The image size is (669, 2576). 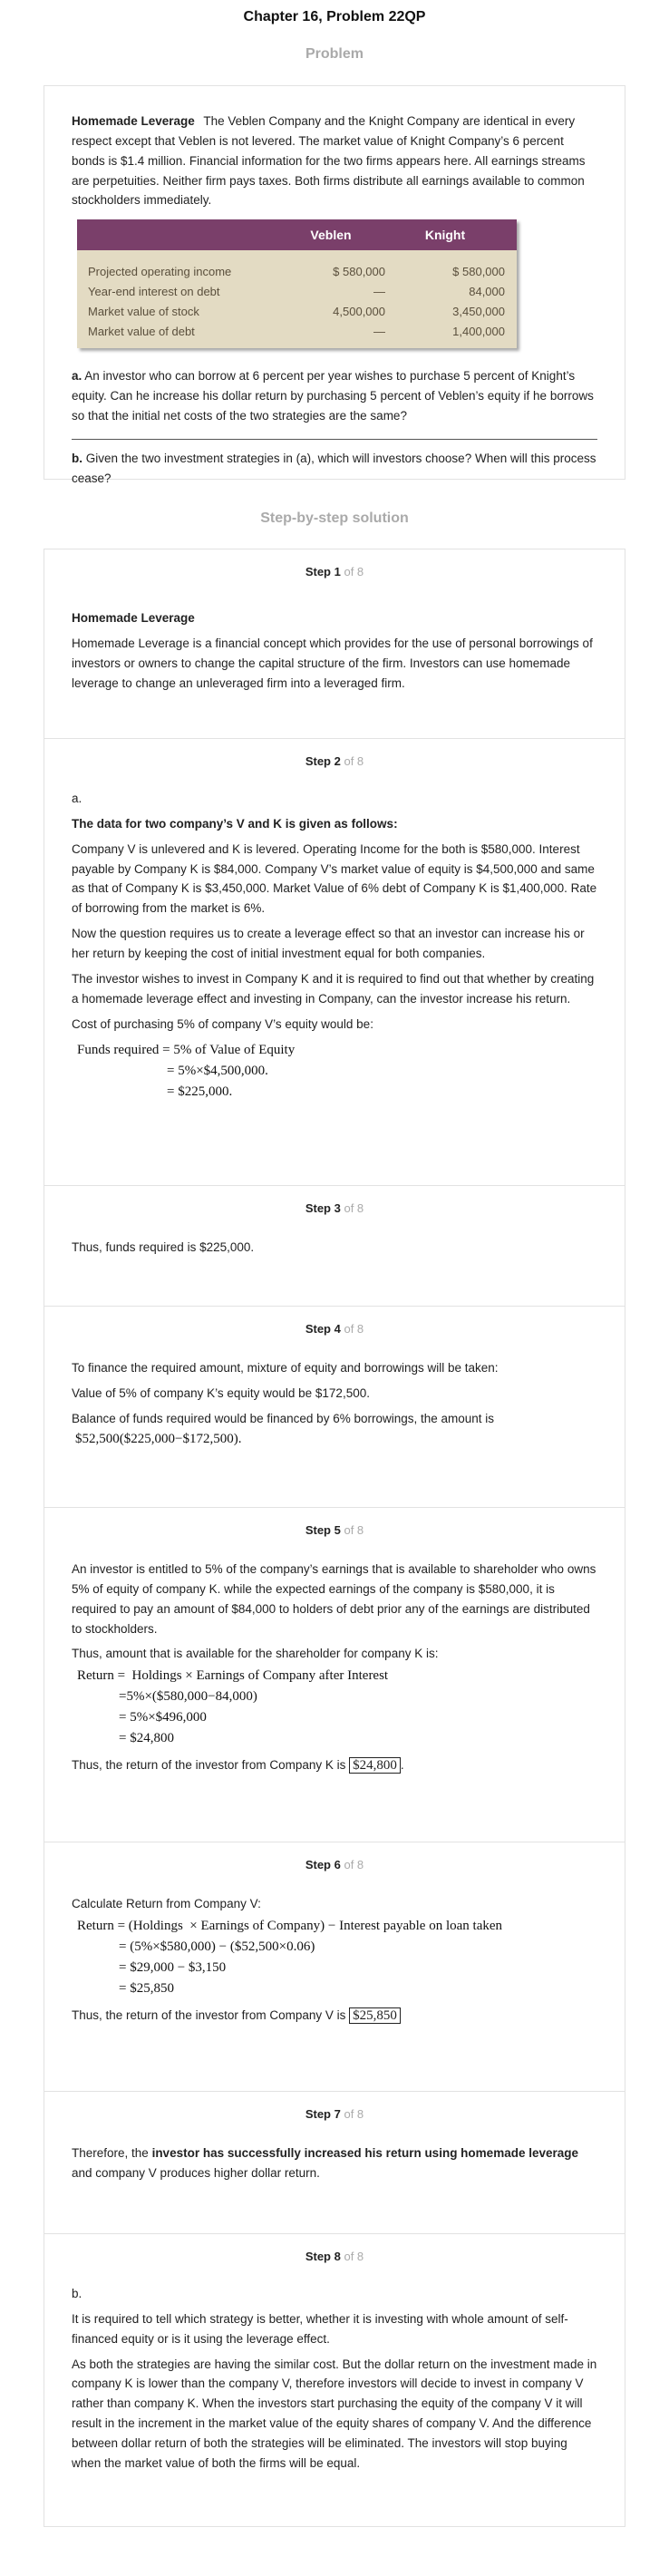 I want to click on table-header-cell: Veblen, so click(x=331, y=234).